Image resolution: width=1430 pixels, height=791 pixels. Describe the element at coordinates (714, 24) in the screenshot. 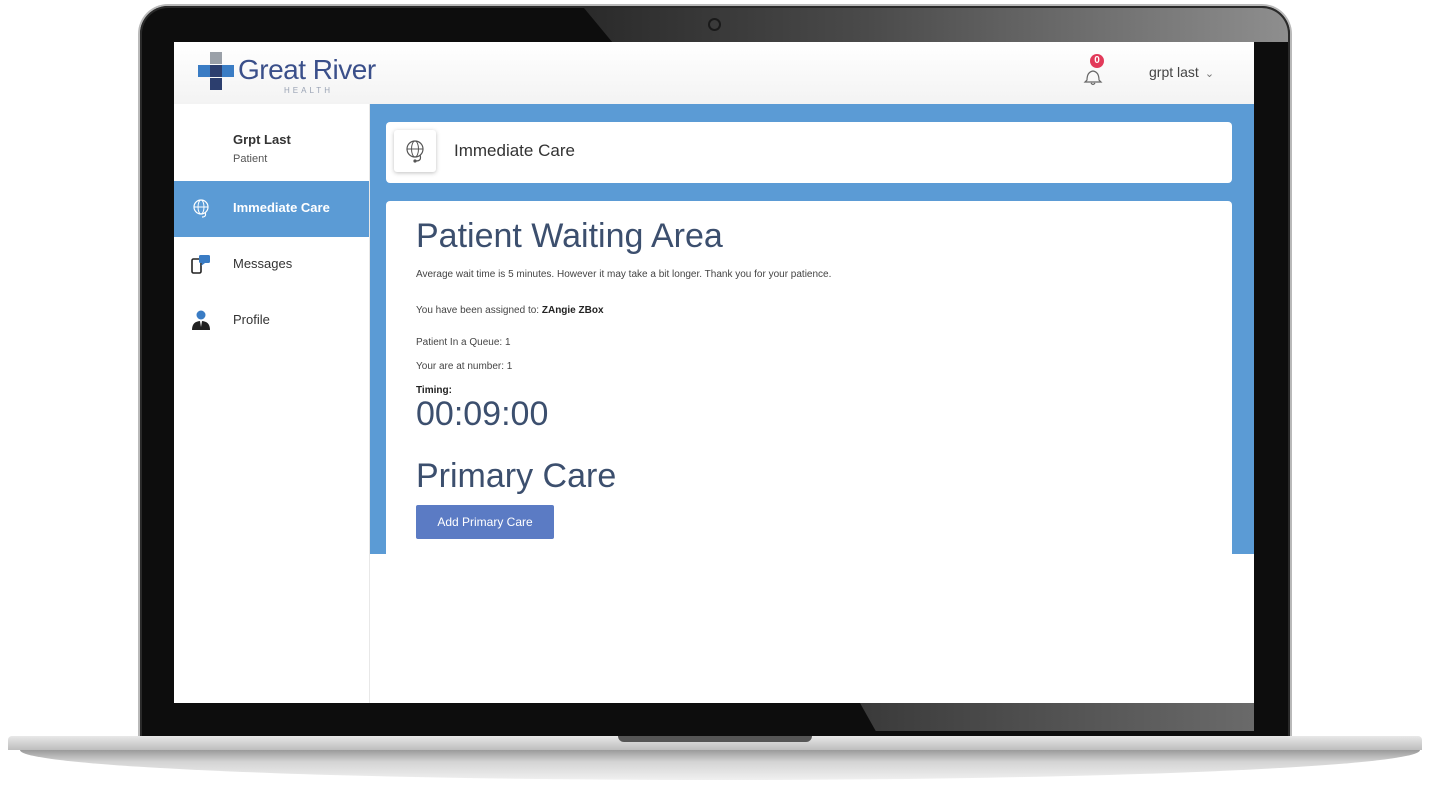

I see `camera-dot` at that location.